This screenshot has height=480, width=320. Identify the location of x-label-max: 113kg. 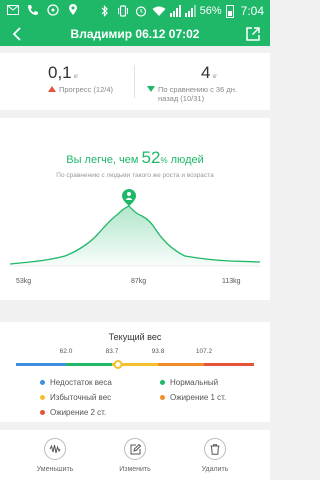
(231, 281).